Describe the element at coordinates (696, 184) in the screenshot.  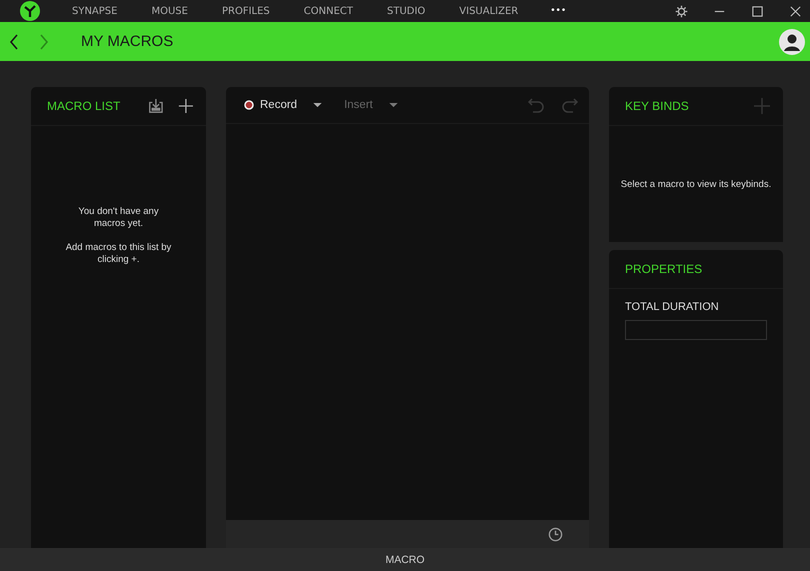
I see `empty-message: Select a macro to view its keybinds.` at that location.